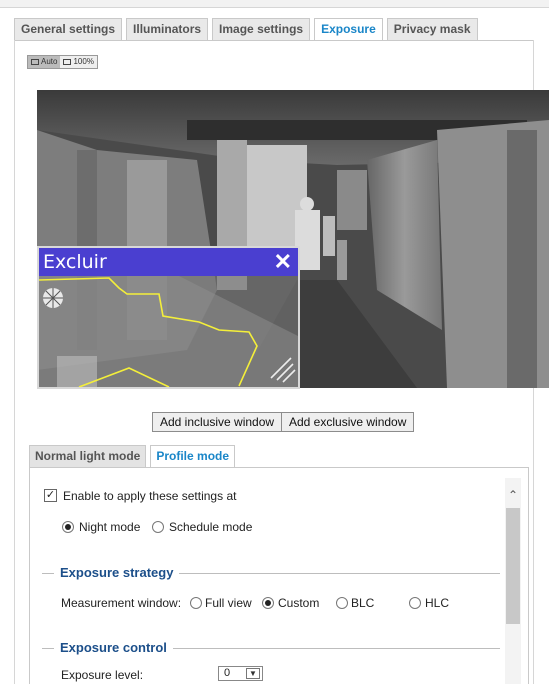  Describe the element at coordinates (217, 422) in the screenshot. I see `add-inclusive-window-button: Add inclusive window` at that location.